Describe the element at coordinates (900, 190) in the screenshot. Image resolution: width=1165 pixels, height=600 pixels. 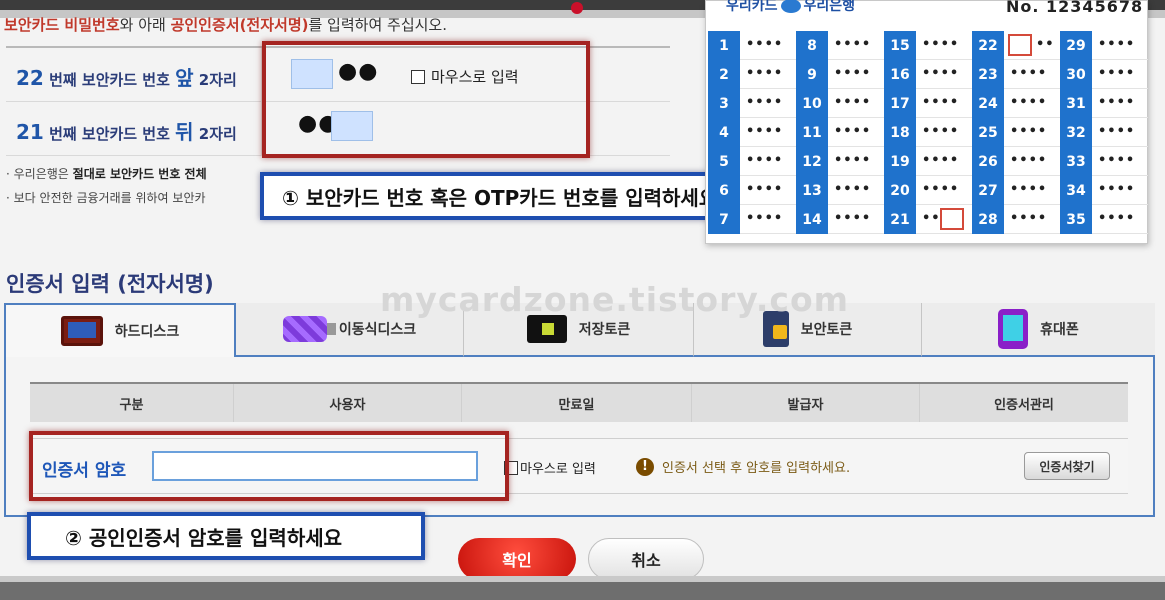
I see `card-cell-number: 20` at that location.